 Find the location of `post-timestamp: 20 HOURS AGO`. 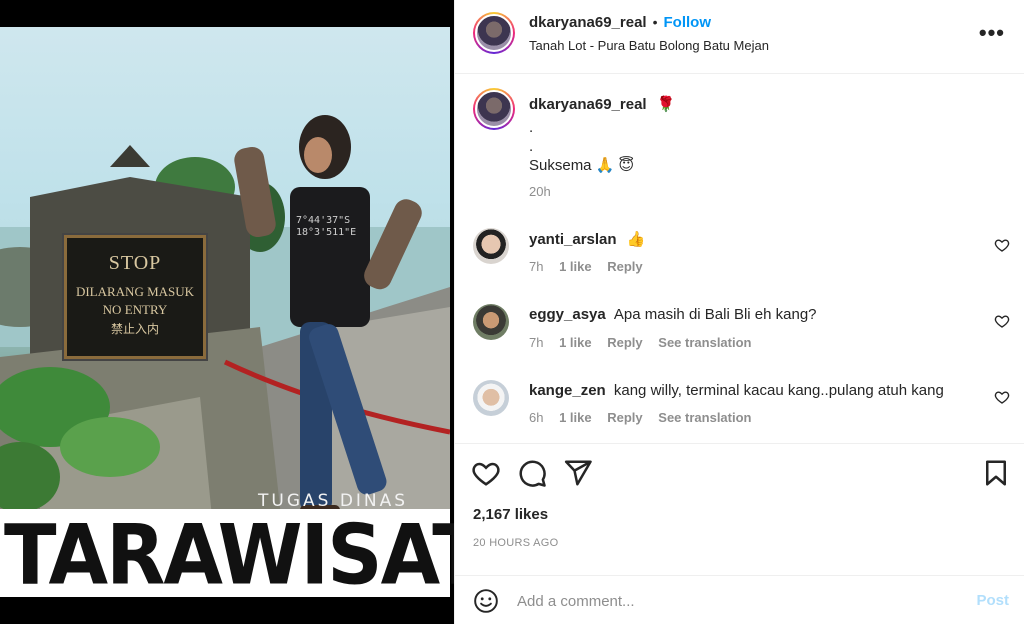

post-timestamp: 20 HOURS AGO is located at coordinates (516, 543).